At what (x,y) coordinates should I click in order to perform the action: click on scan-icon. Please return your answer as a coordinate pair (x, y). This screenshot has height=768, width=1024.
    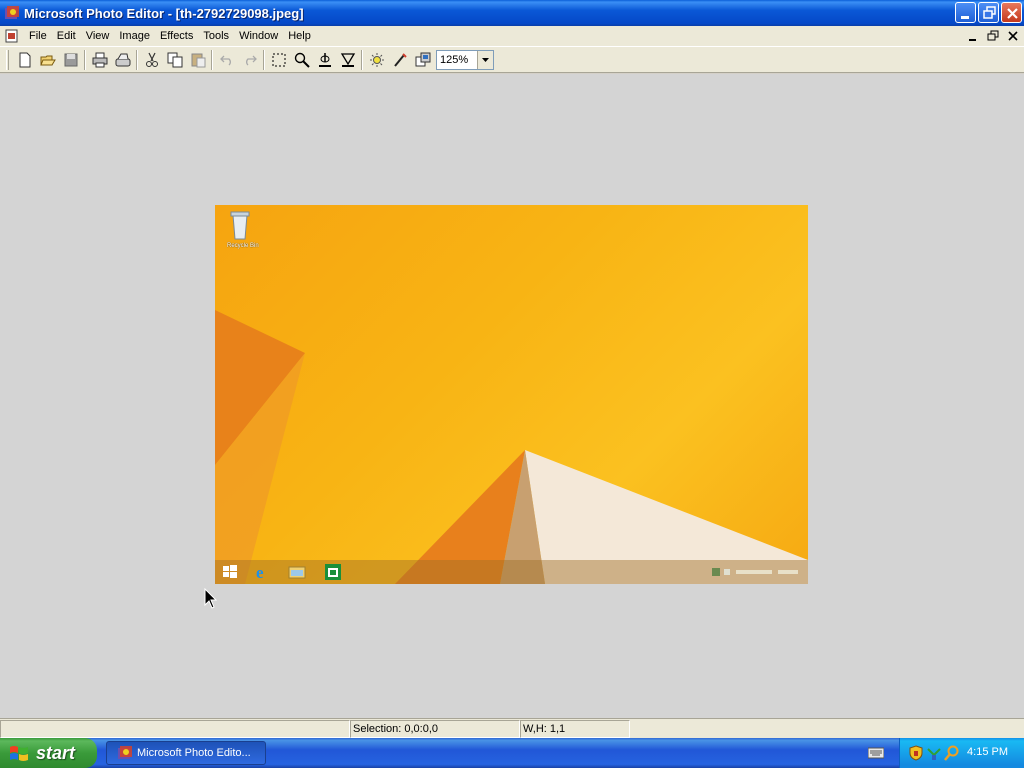
    Looking at the image, I should click on (122, 60).